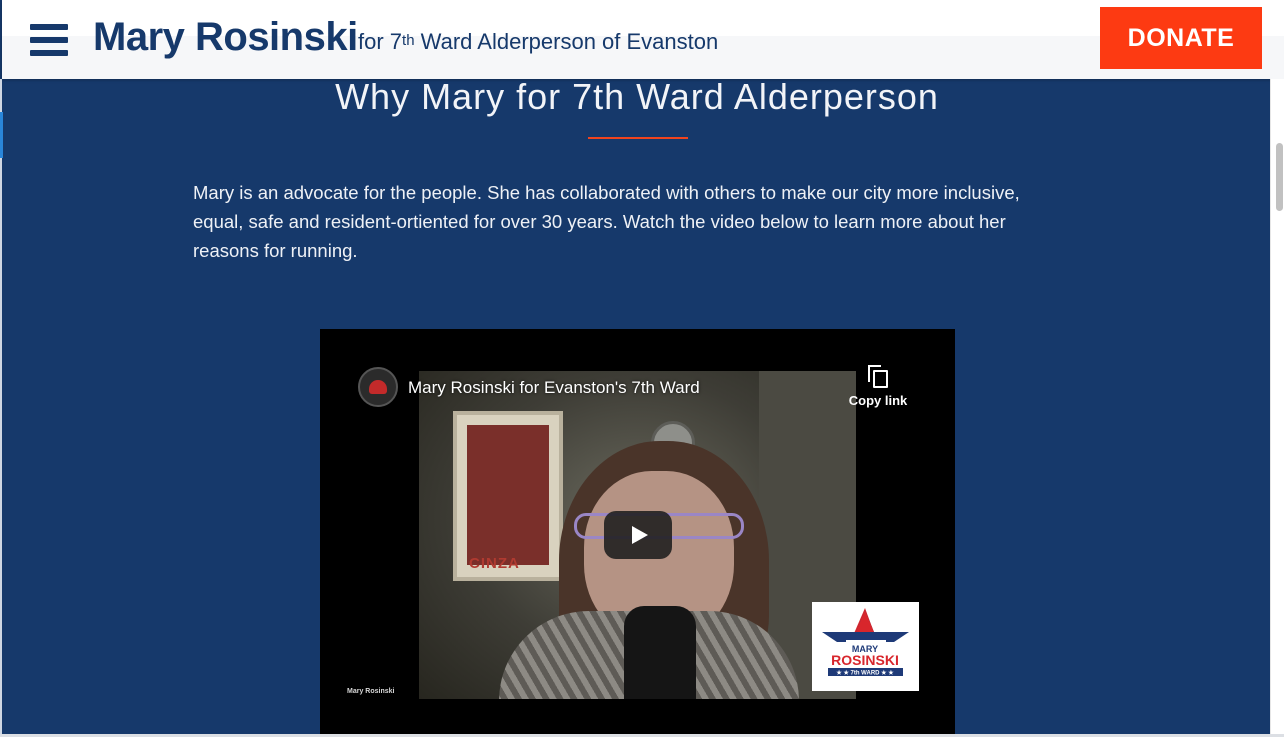  Describe the element at coordinates (865, 660) in the screenshot. I see `logo-line2: ROSINSKI` at that location.